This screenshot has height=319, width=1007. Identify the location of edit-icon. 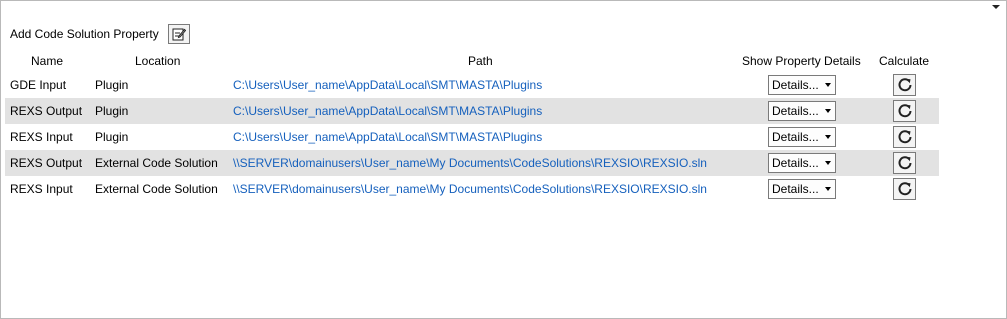
(179, 34).